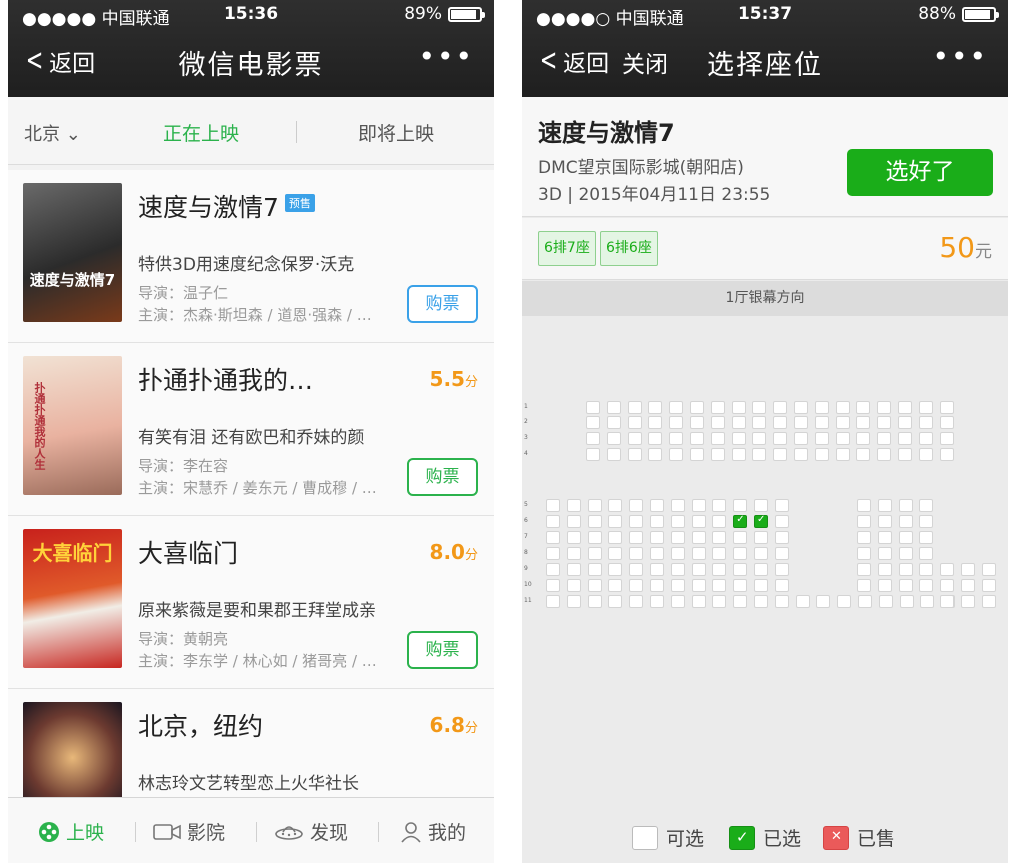 Image resolution: width=1024 pixels, height=863 pixels. Describe the element at coordinates (740, 521) in the screenshot. I see `seat-selected` at that location.